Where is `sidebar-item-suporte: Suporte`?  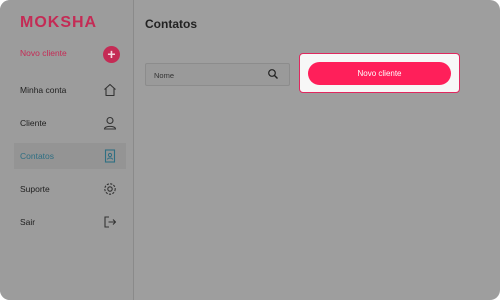
sidebar-item-suporte: Suporte is located at coordinates (70, 189).